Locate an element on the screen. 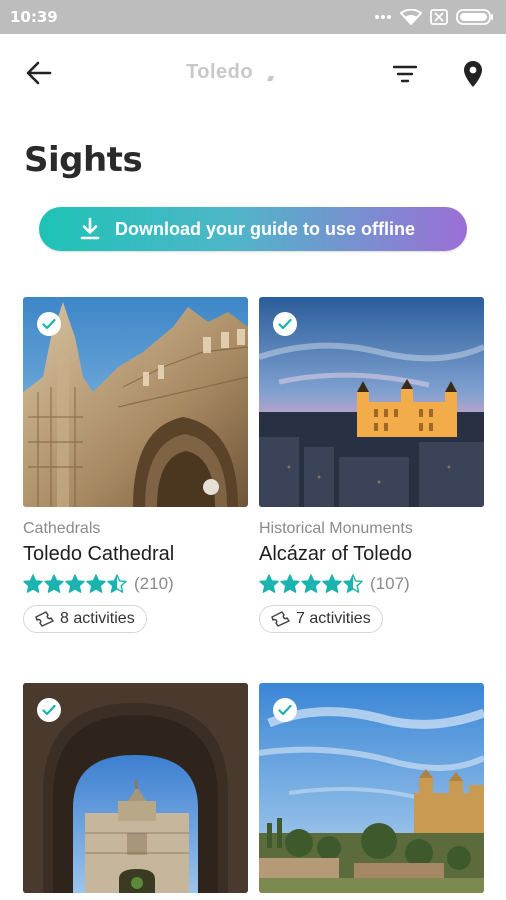 The image size is (506, 900). activities-chip: 8 activities is located at coordinates (85, 619).